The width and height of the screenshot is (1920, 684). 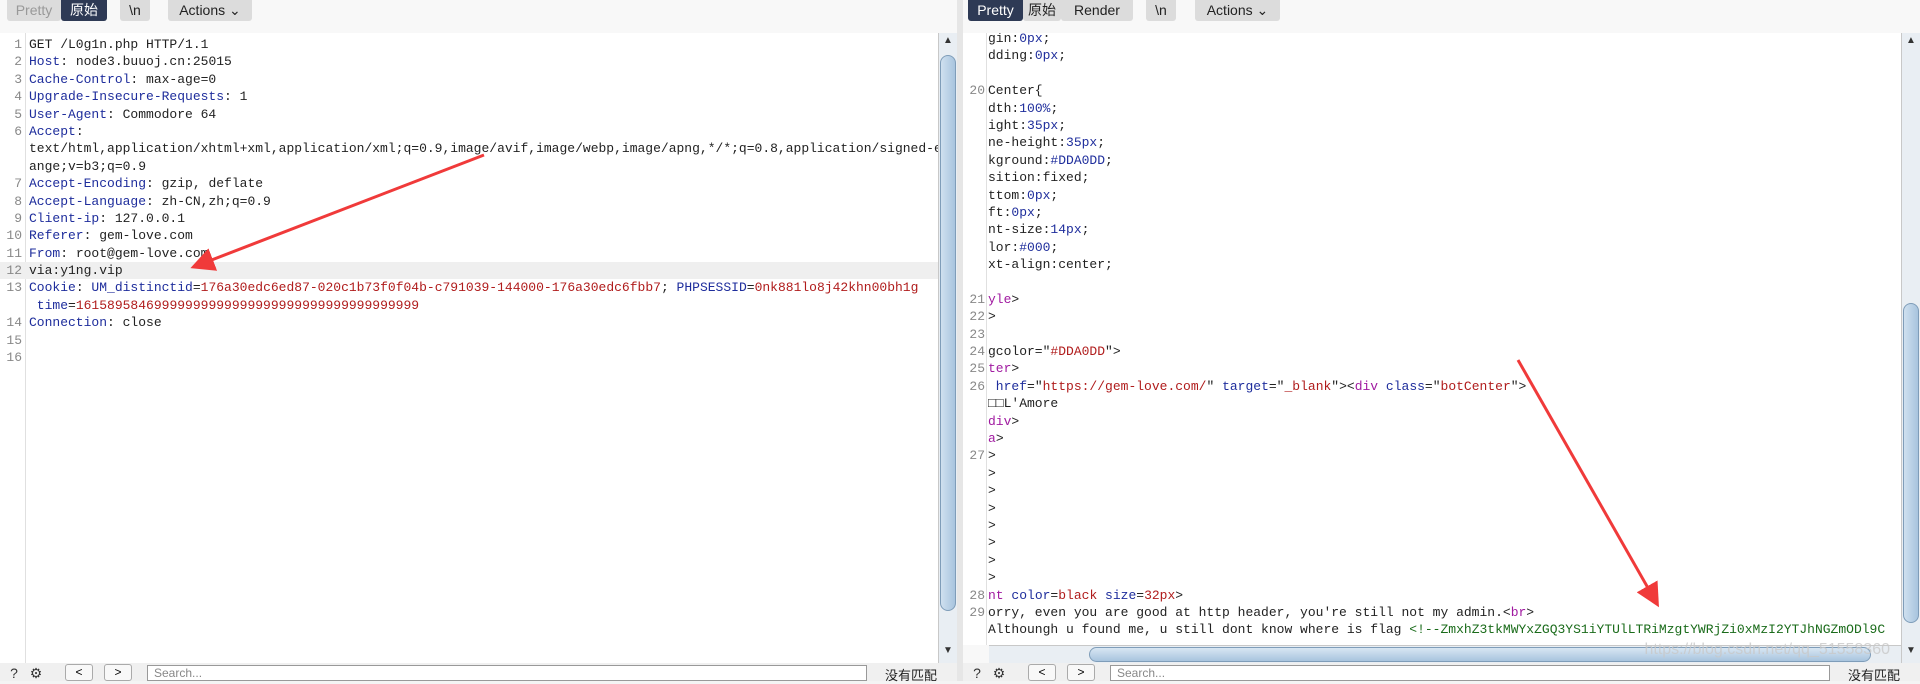 I want to click on token: :, so click(x=83, y=288).